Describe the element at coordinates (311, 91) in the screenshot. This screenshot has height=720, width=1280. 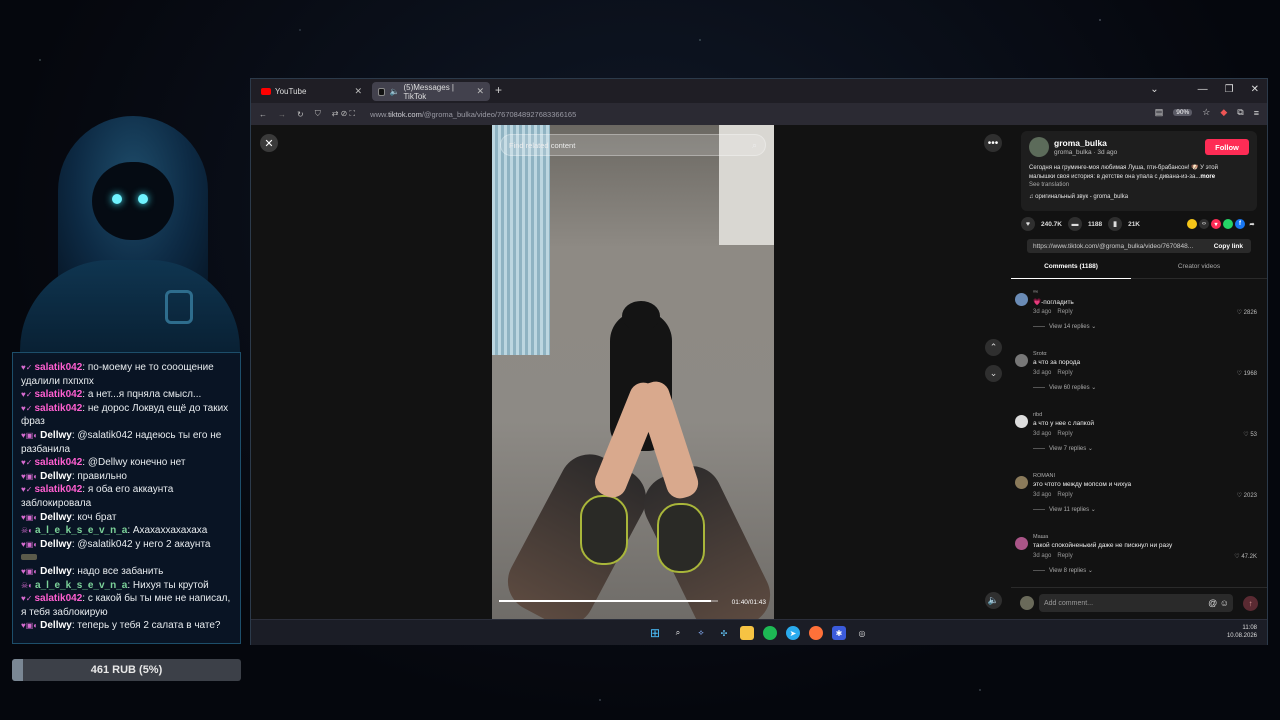
I see `tab-youtube: YouTube ✕` at that location.